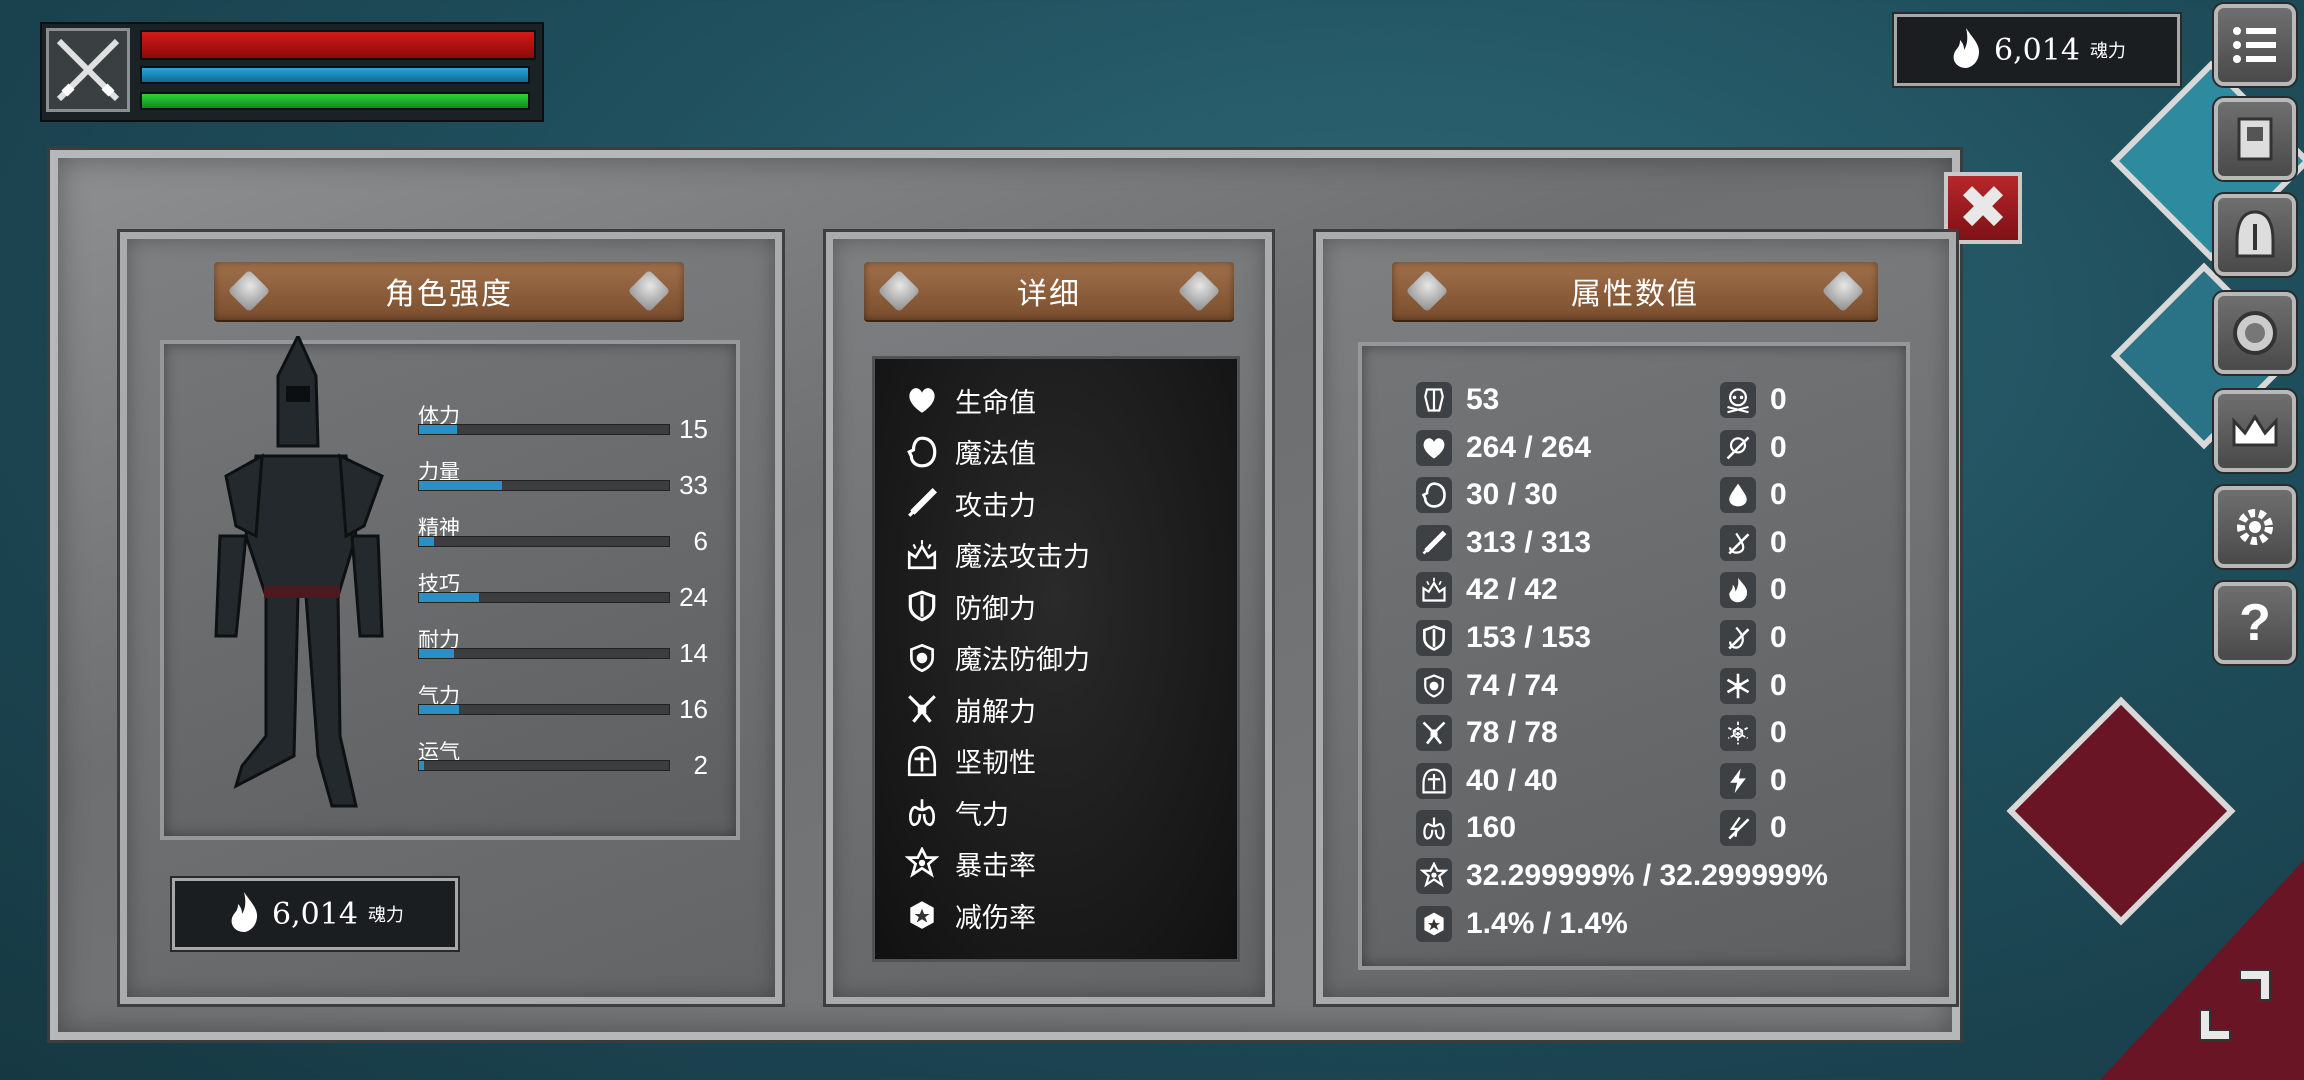 The height and width of the screenshot is (1080, 2304). What do you see at coordinates (2255, 527) in the screenshot?
I see `settings-button` at bounding box center [2255, 527].